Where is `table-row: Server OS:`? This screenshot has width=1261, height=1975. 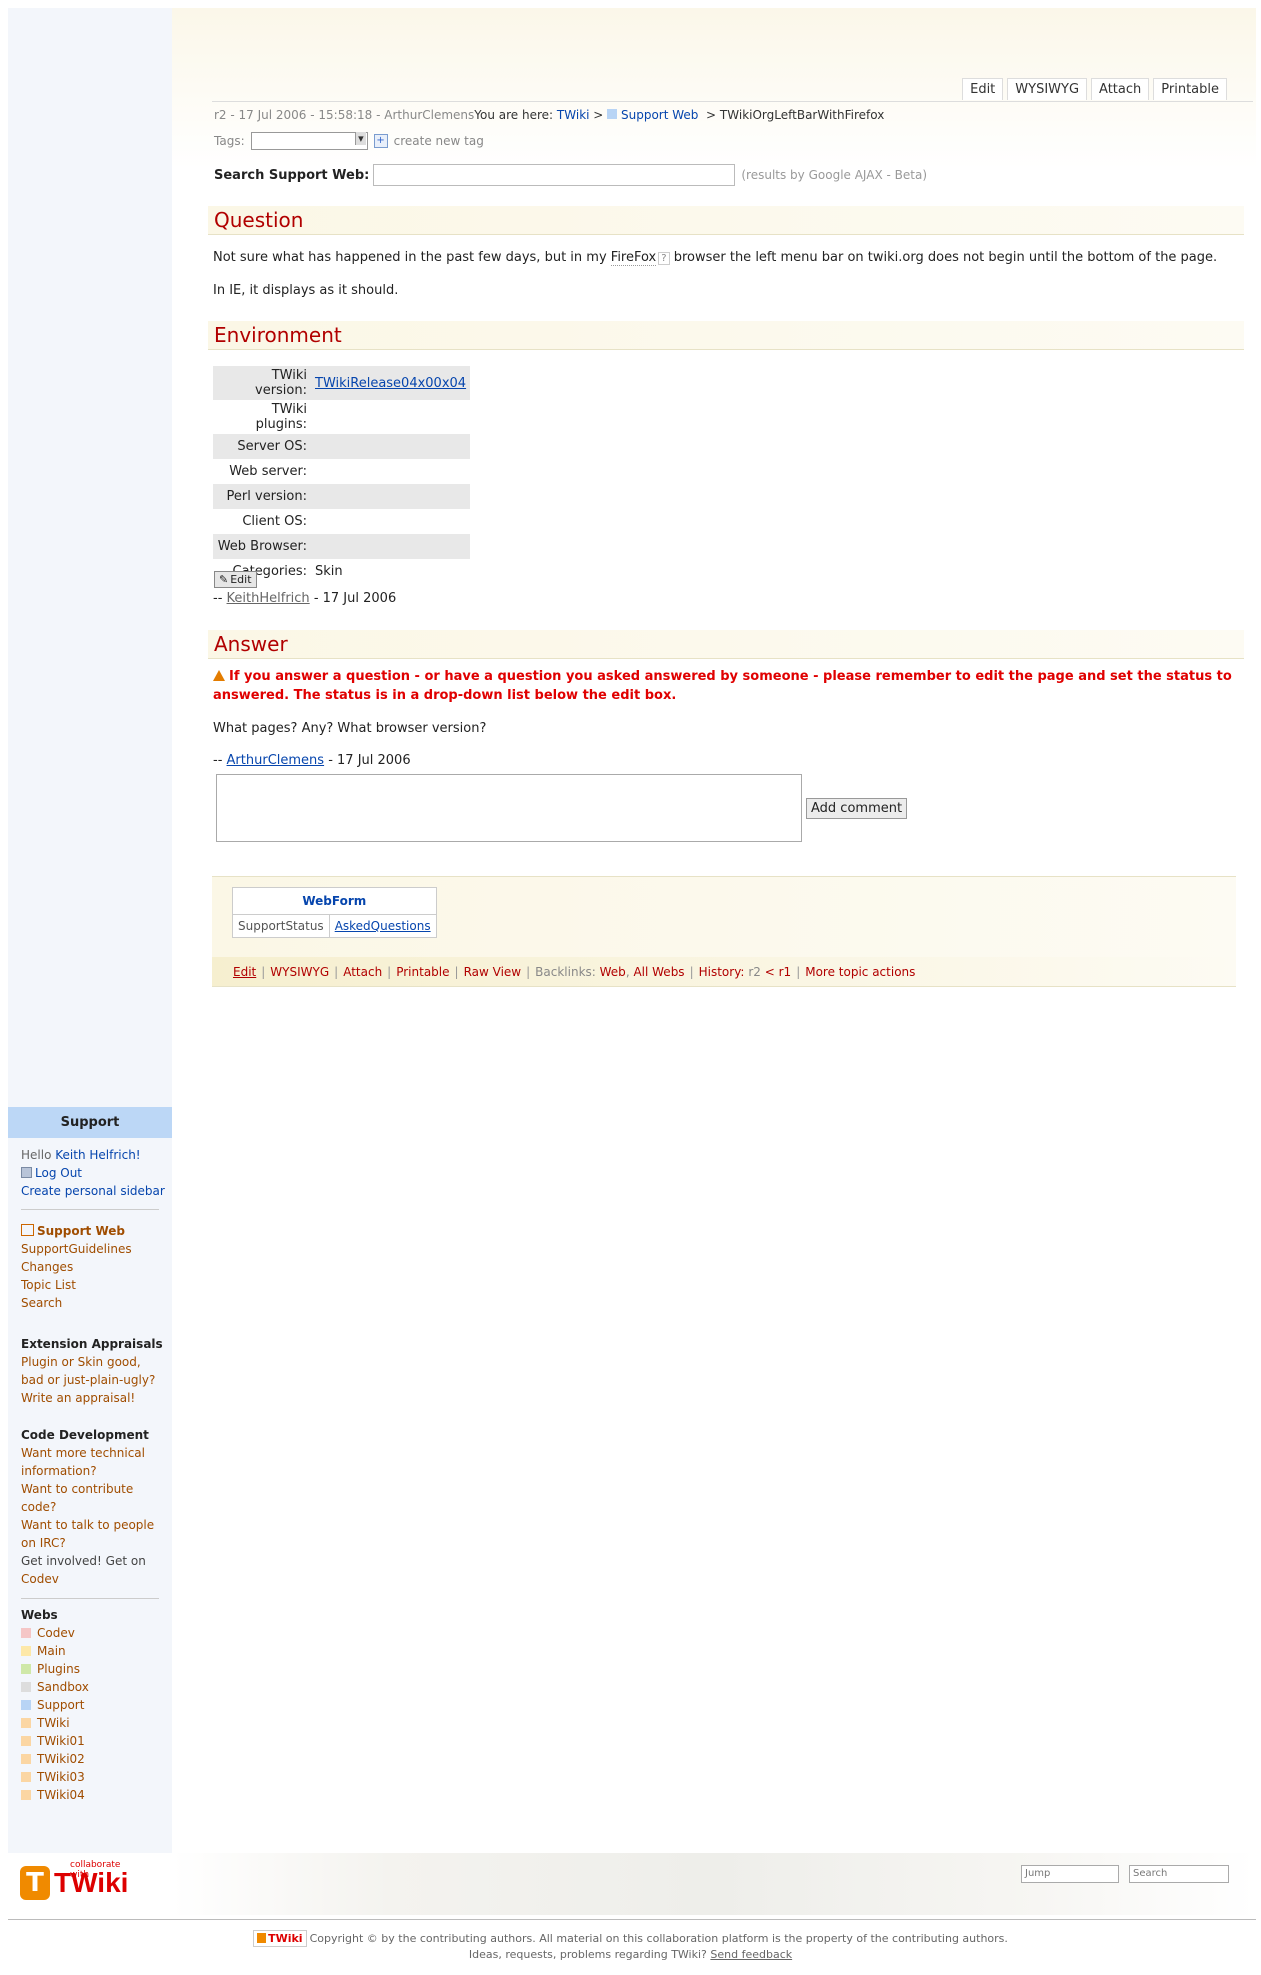 table-row: Server OS: is located at coordinates (342, 446).